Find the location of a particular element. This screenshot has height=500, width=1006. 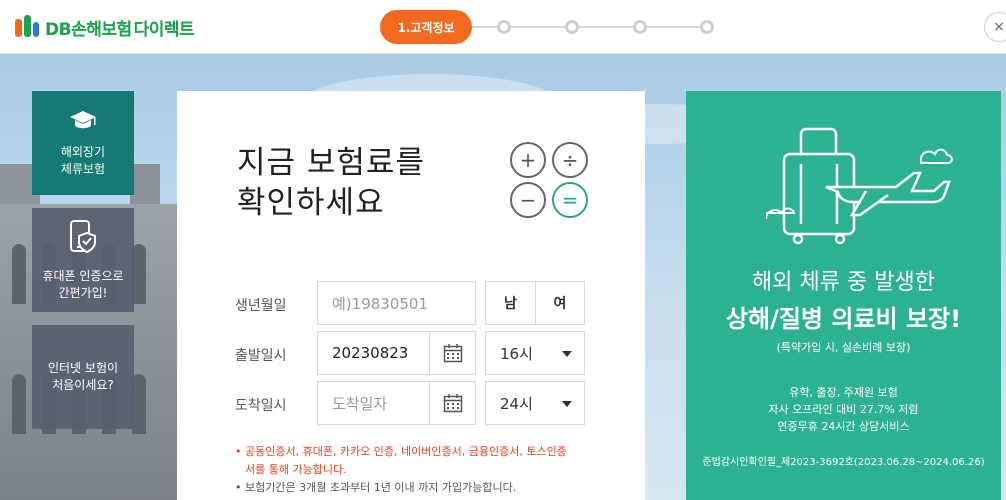

notice-period: • 보험기간은 3개월 초과부터 1년 이내 까지 가입가능합니다. is located at coordinates (376, 487).